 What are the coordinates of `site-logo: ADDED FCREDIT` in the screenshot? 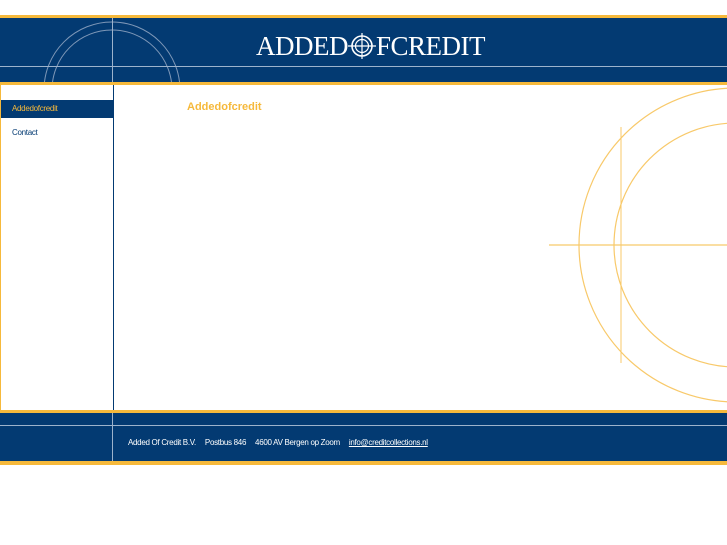 It's located at (371, 46).